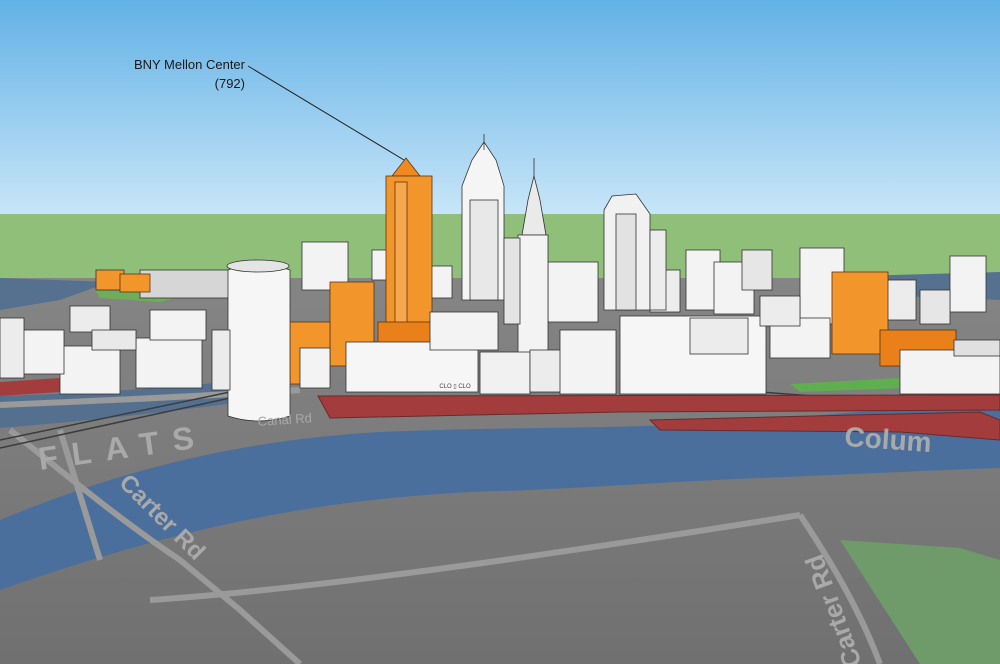 This screenshot has width=1000, height=664. I want to click on map-label-columbus: Colum, so click(888, 439).